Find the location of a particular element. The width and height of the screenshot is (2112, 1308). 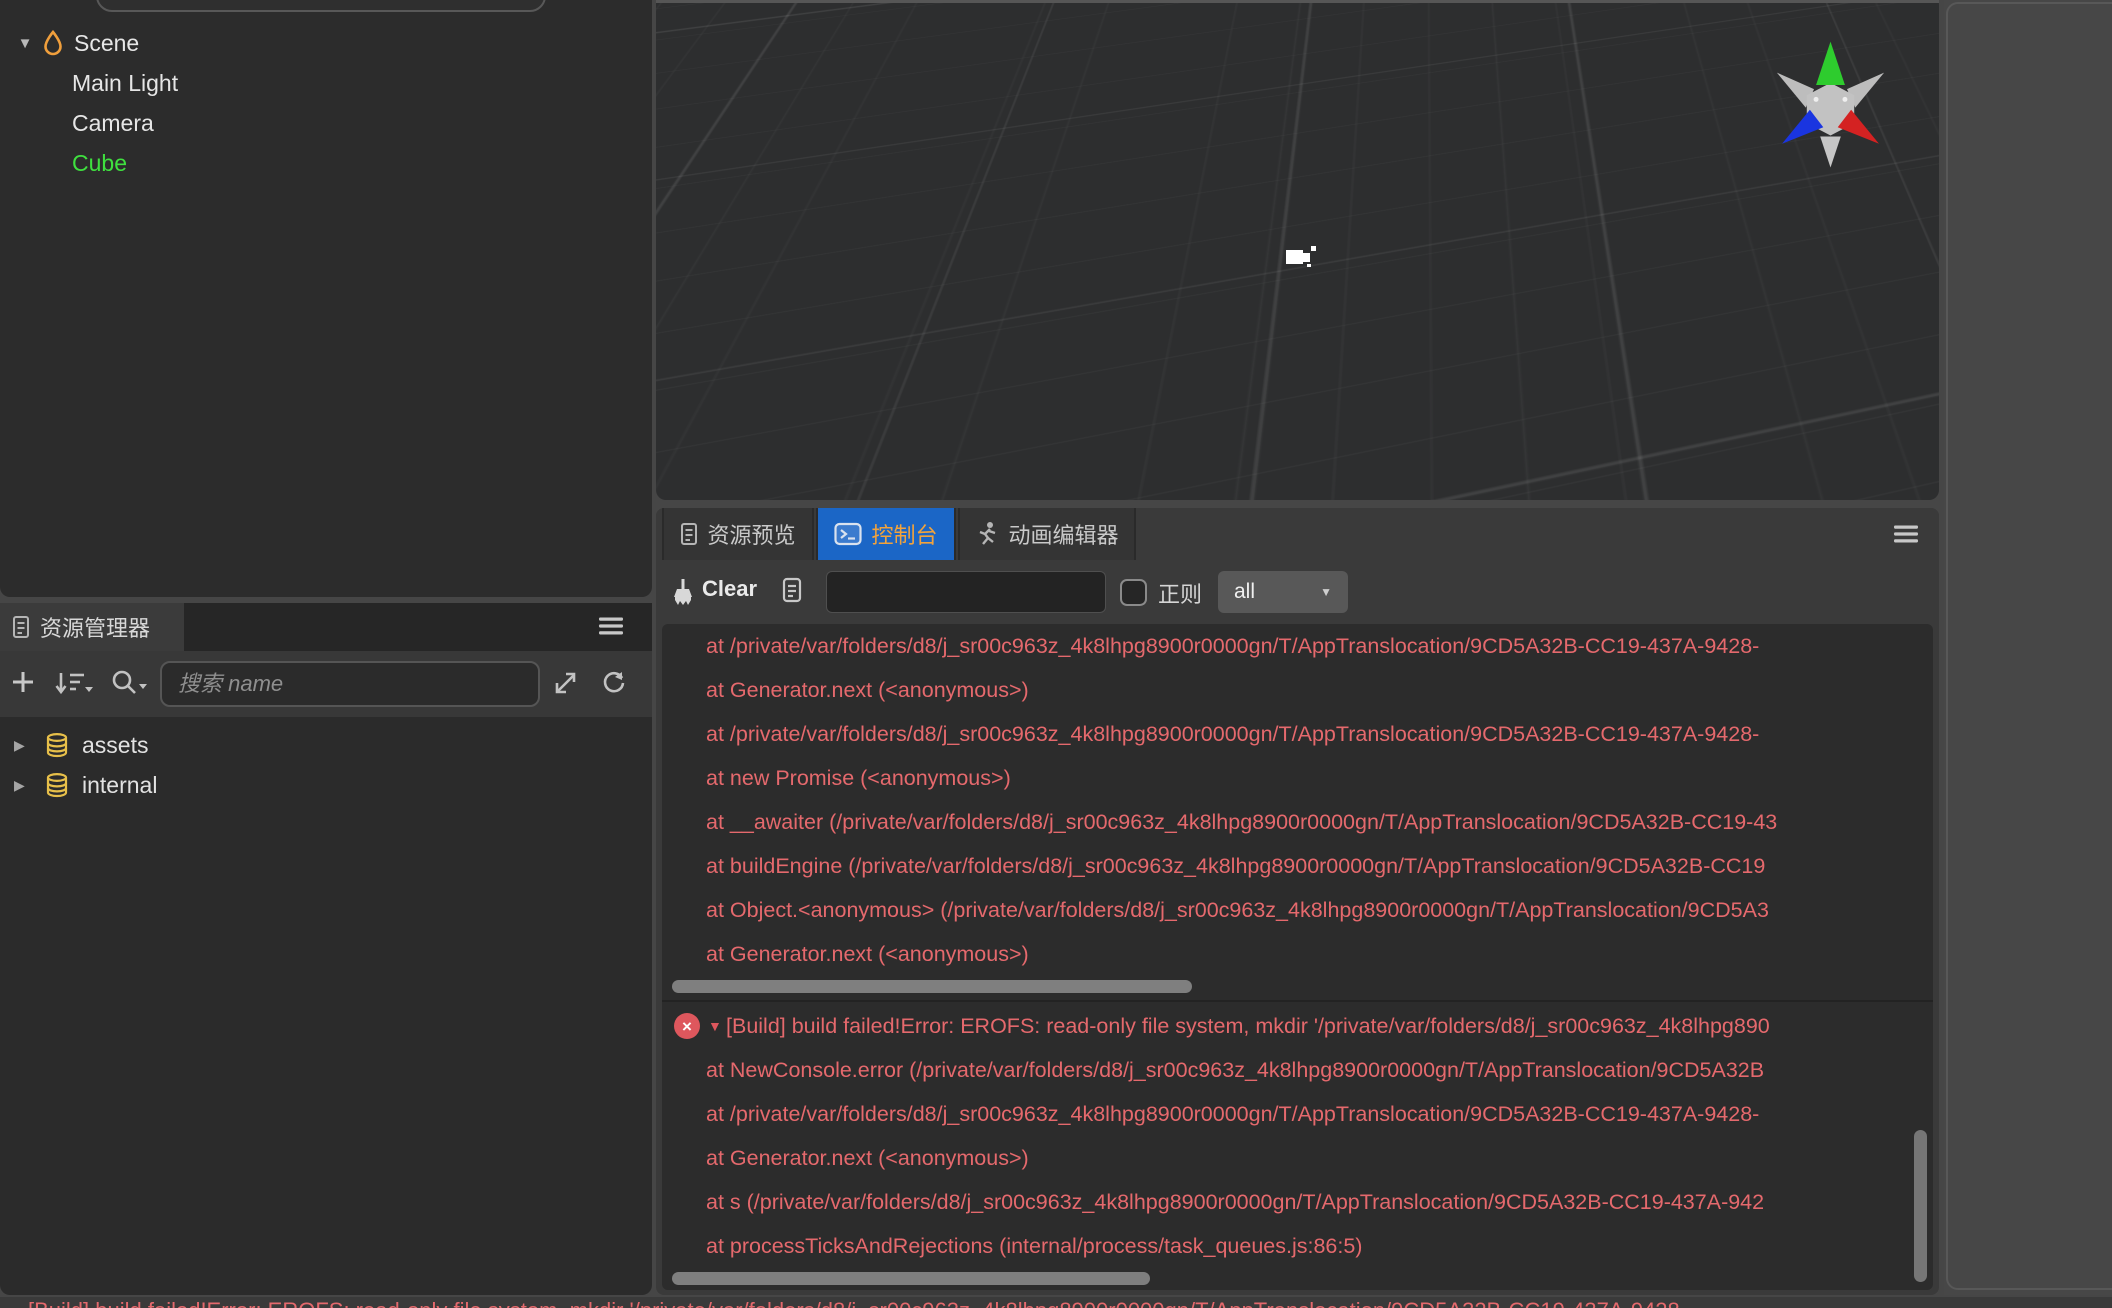

error-icon: × is located at coordinates (687, 1026).